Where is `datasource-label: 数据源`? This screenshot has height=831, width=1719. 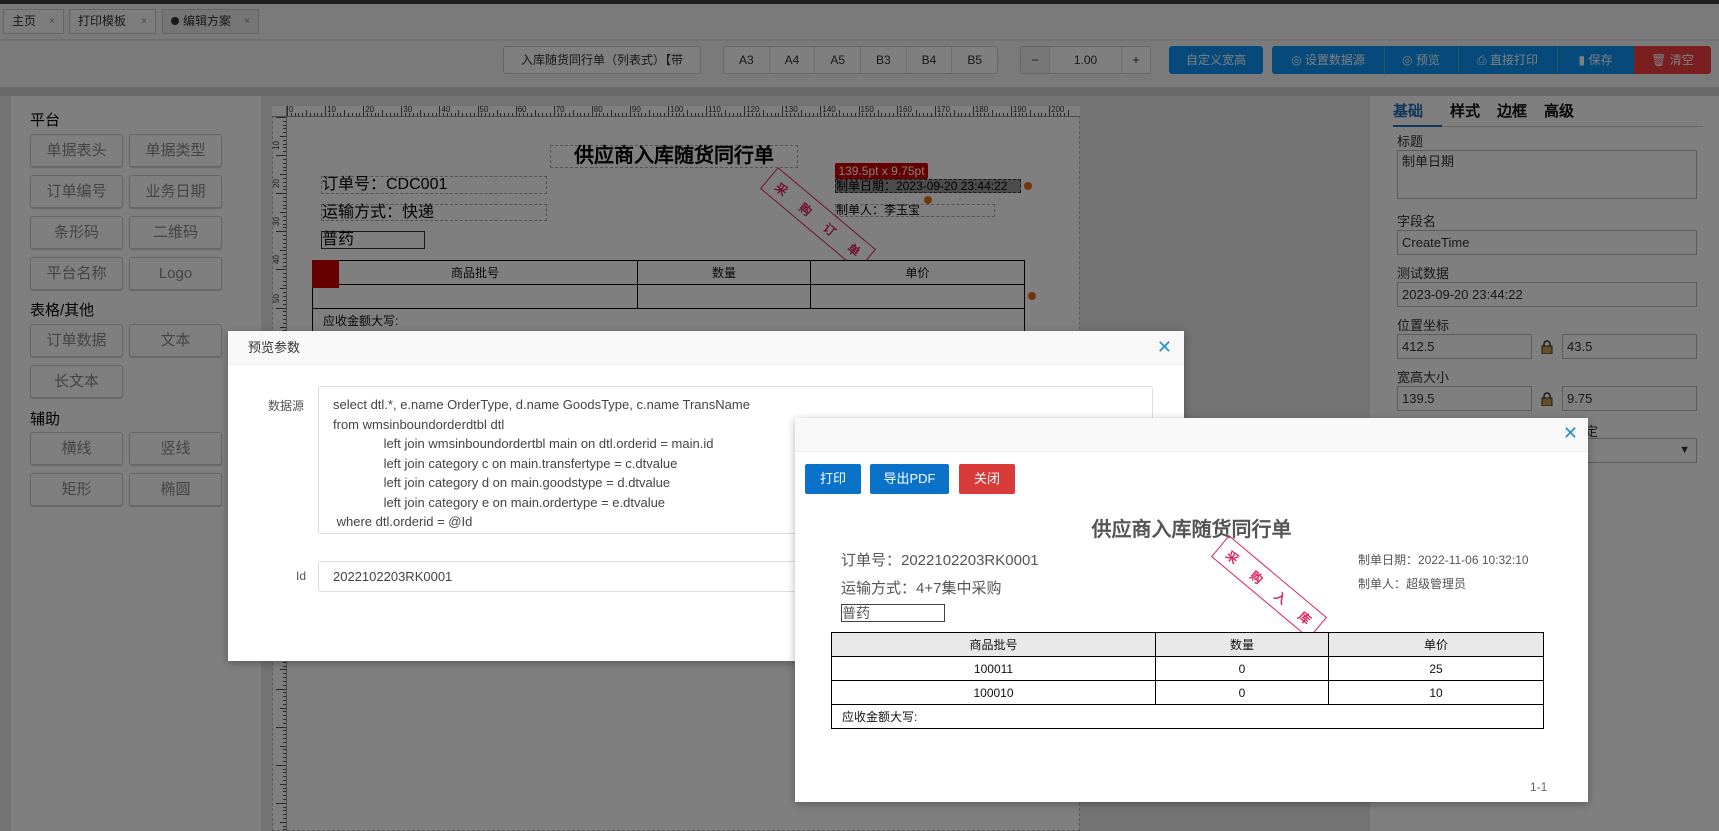
datasource-label: 数据源 is located at coordinates (286, 406).